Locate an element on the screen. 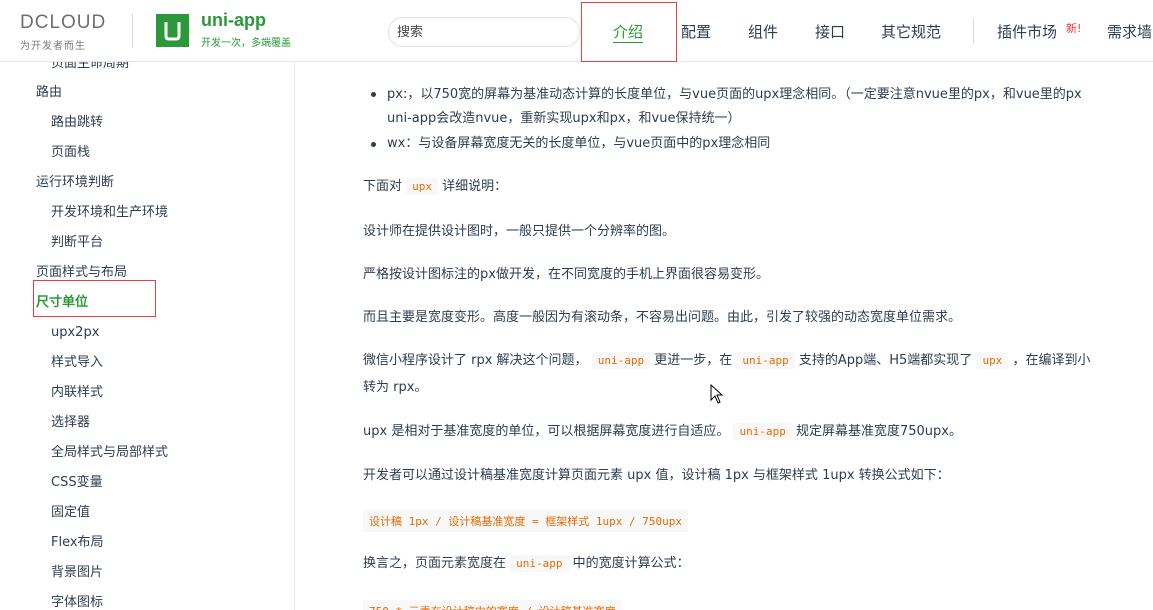 The image size is (1153, 610). paragraph: 严格按设计图标注的px做开发，在不同宽度的手机上界面很容易变形。 is located at coordinates (566, 274).